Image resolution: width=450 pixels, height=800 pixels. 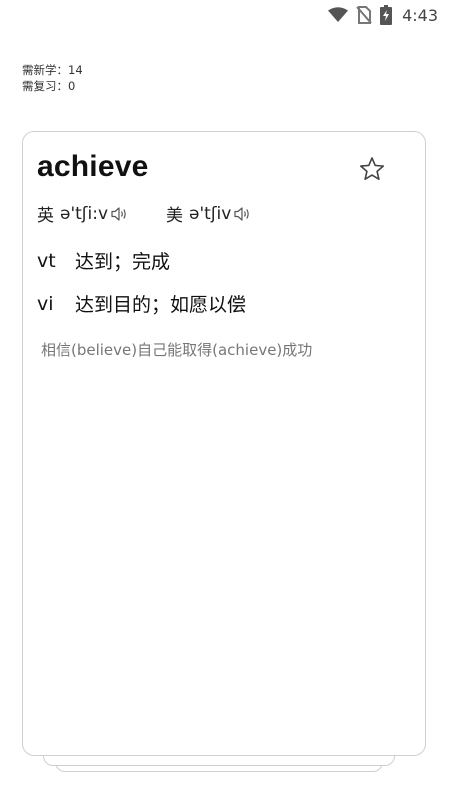 I want to click on mnemonic-sentence: 相信(believe)自己能取得(achieve)成功, so click(x=177, y=350).